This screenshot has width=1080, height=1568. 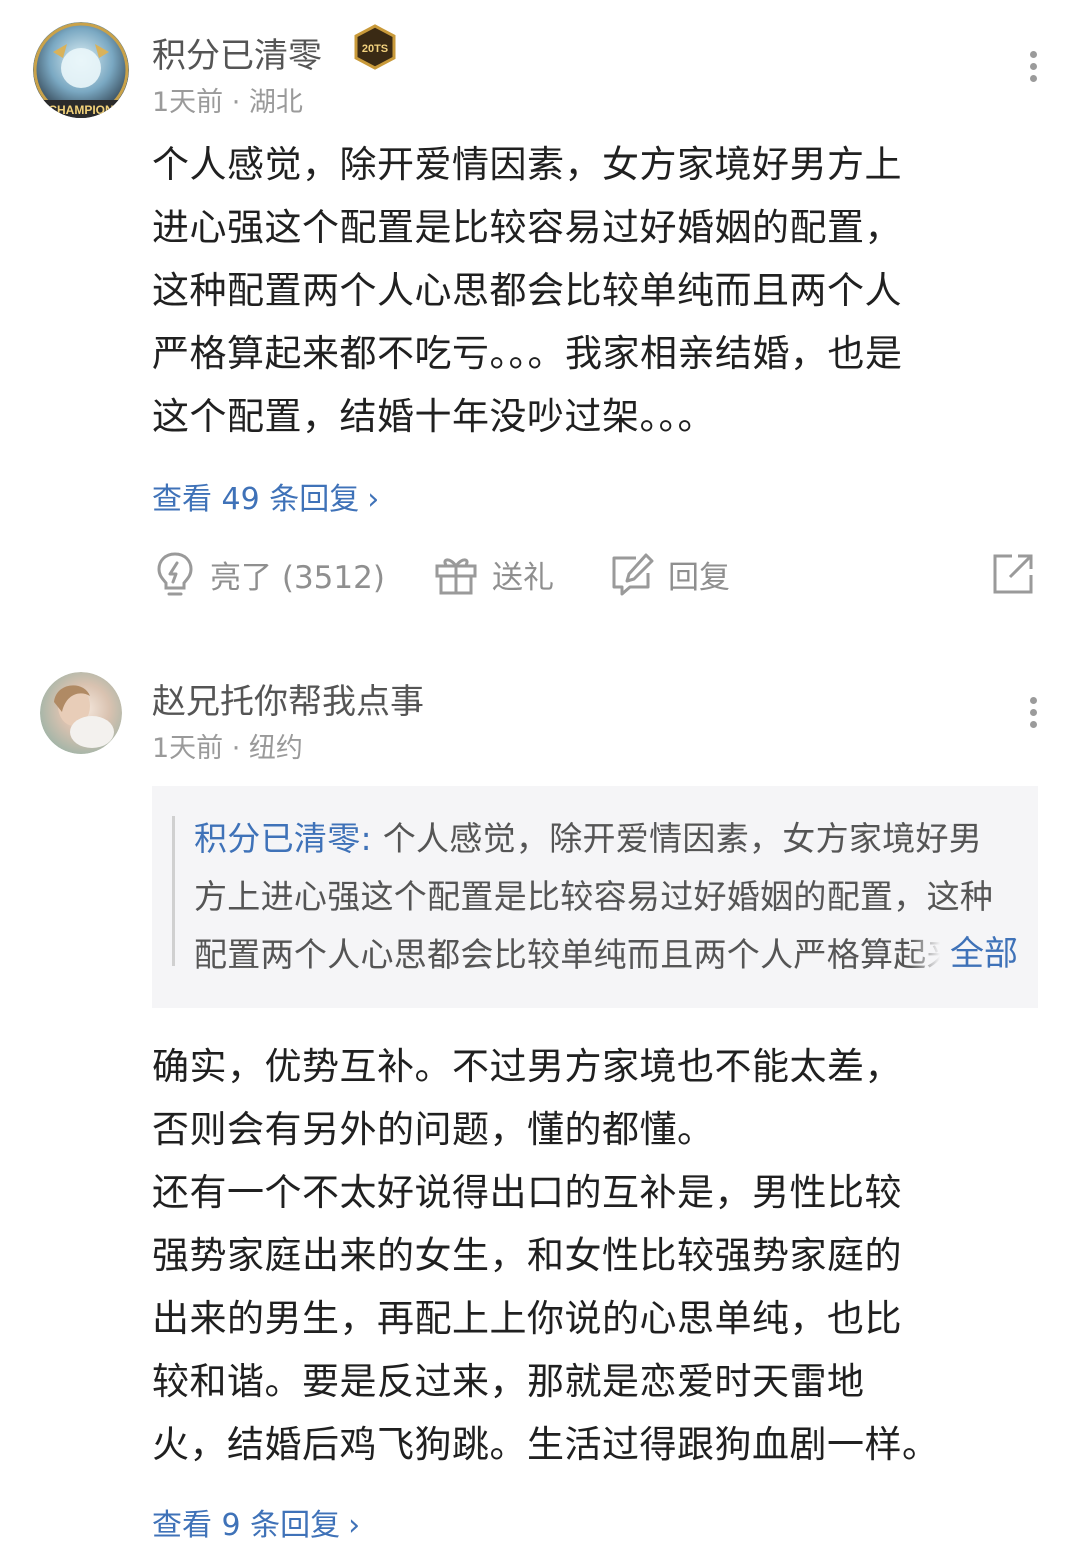 I want to click on like-count-label: 亮了 (3512), so click(x=297, y=577).